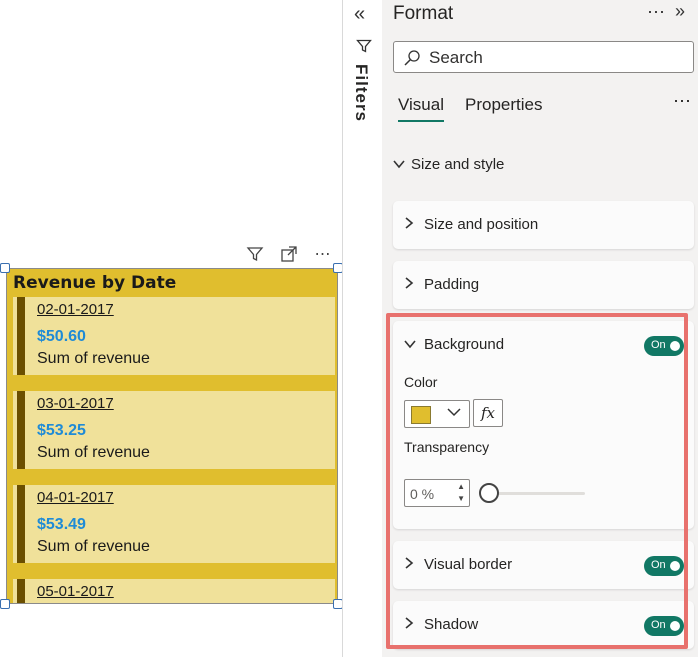  I want to click on shadow-toggle: On, so click(664, 626).